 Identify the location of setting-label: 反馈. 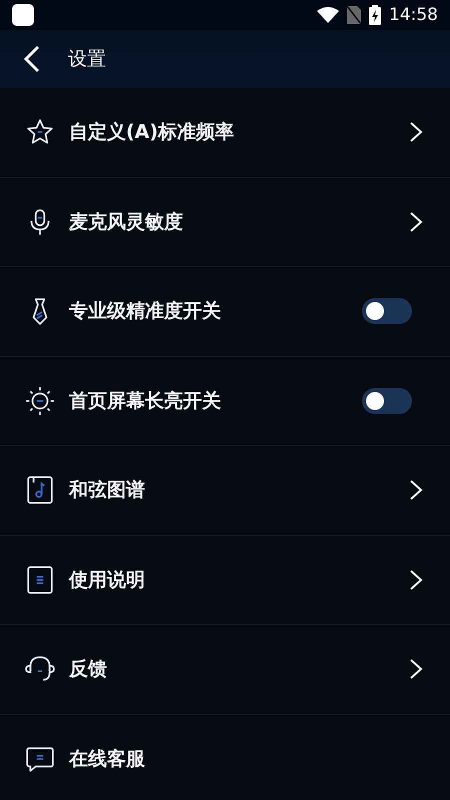
(238, 669).